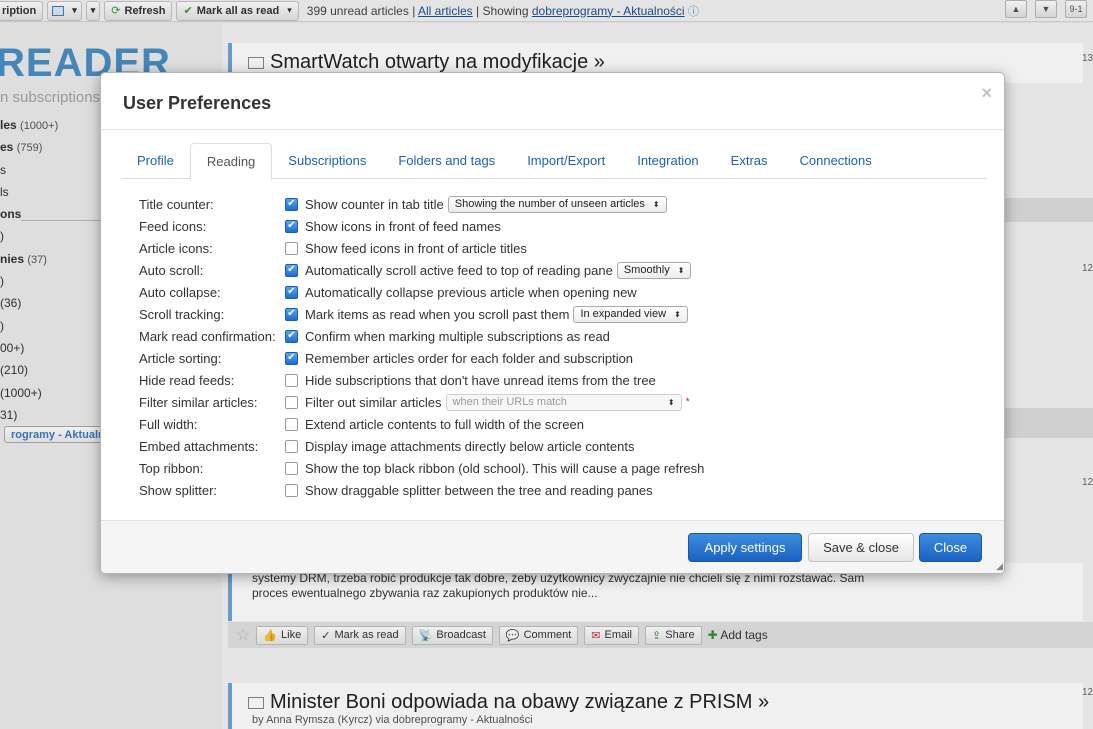 The image size is (1093, 729). I want to click on tab-extras: Extras, so click(749, 161).